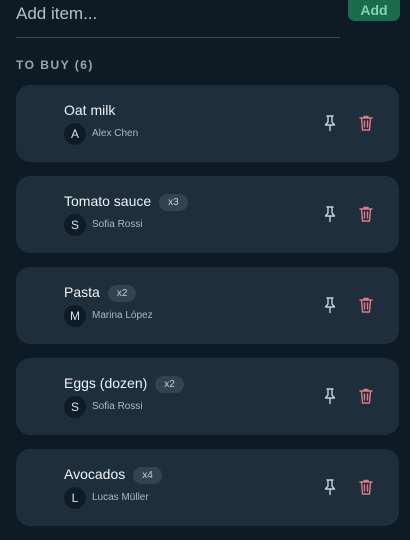 The width and height of the screenshot is (410, 540). What do you see at coordinates (82, 292) in the screenshot?
I see `item-name-text: Pasta` at bounding box center [82, 292].